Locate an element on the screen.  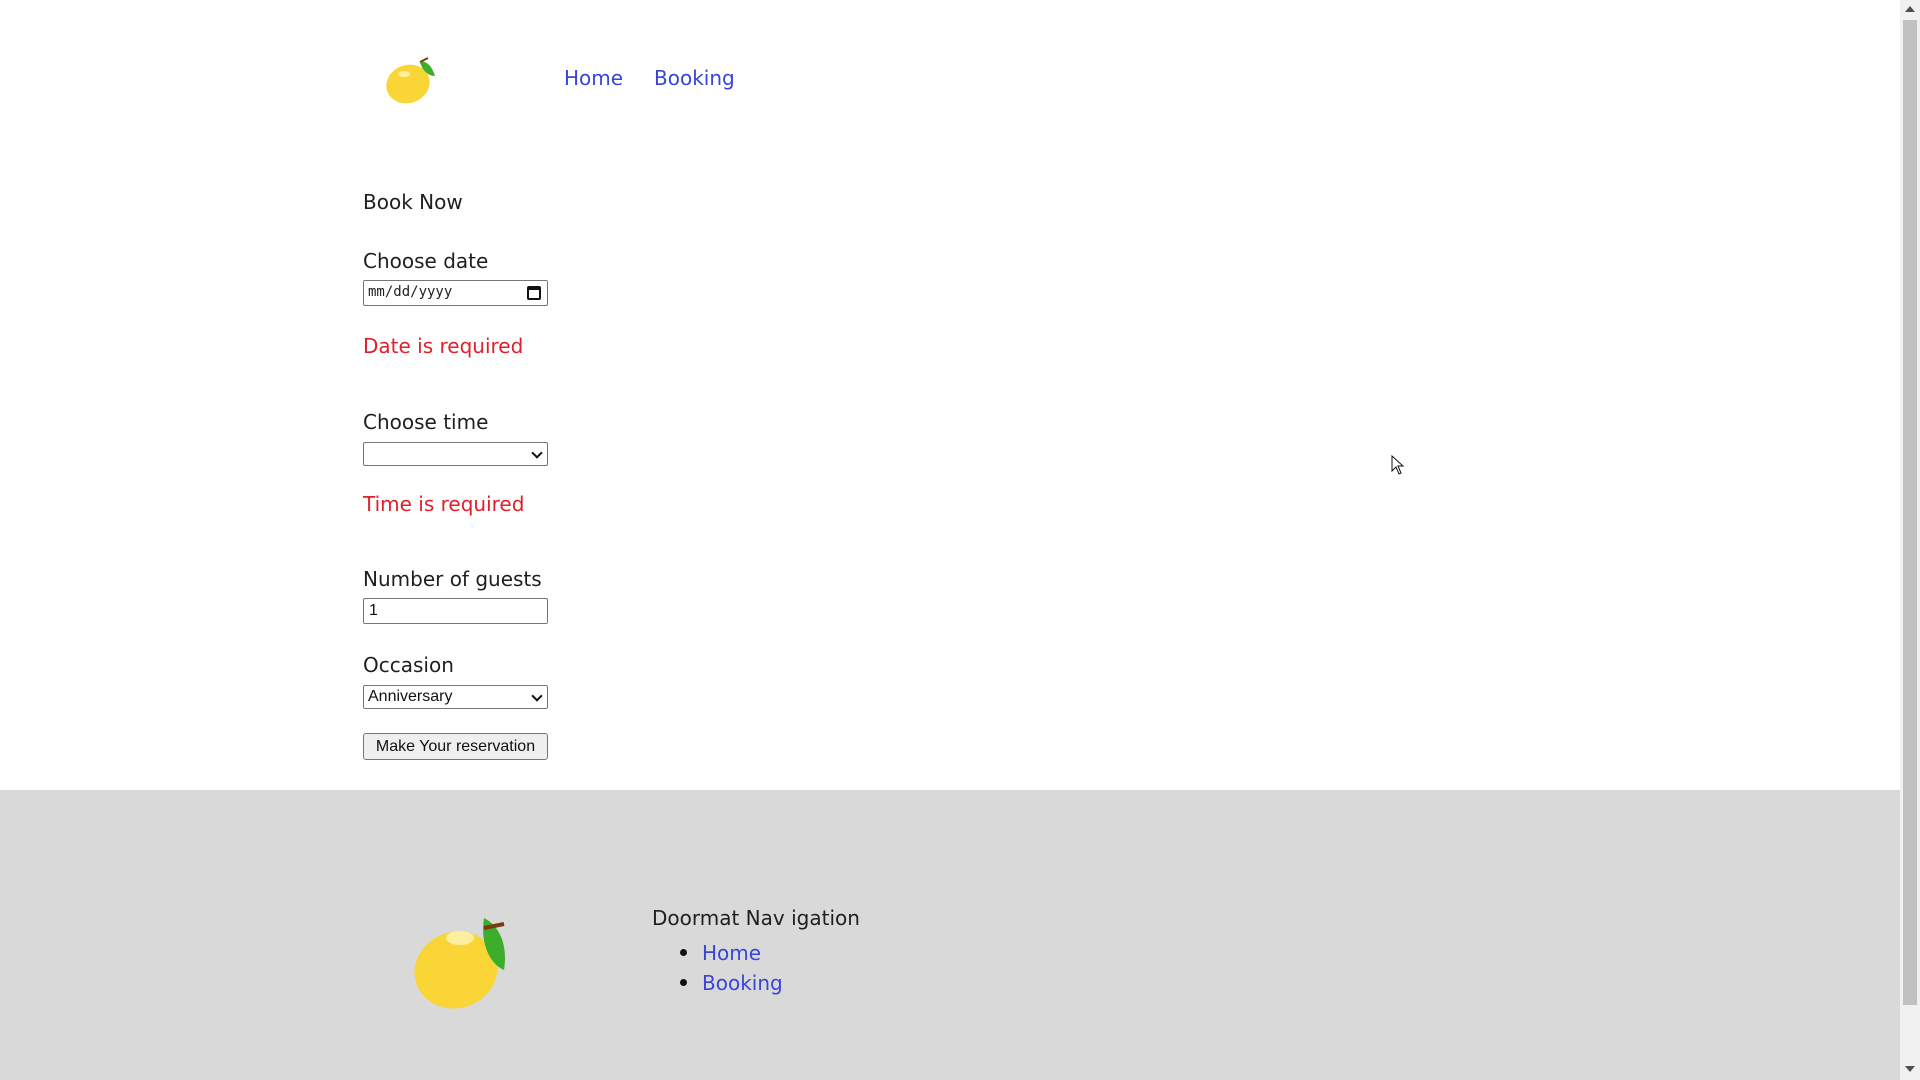
list-item: Booking is located at coordinates (716, 983).